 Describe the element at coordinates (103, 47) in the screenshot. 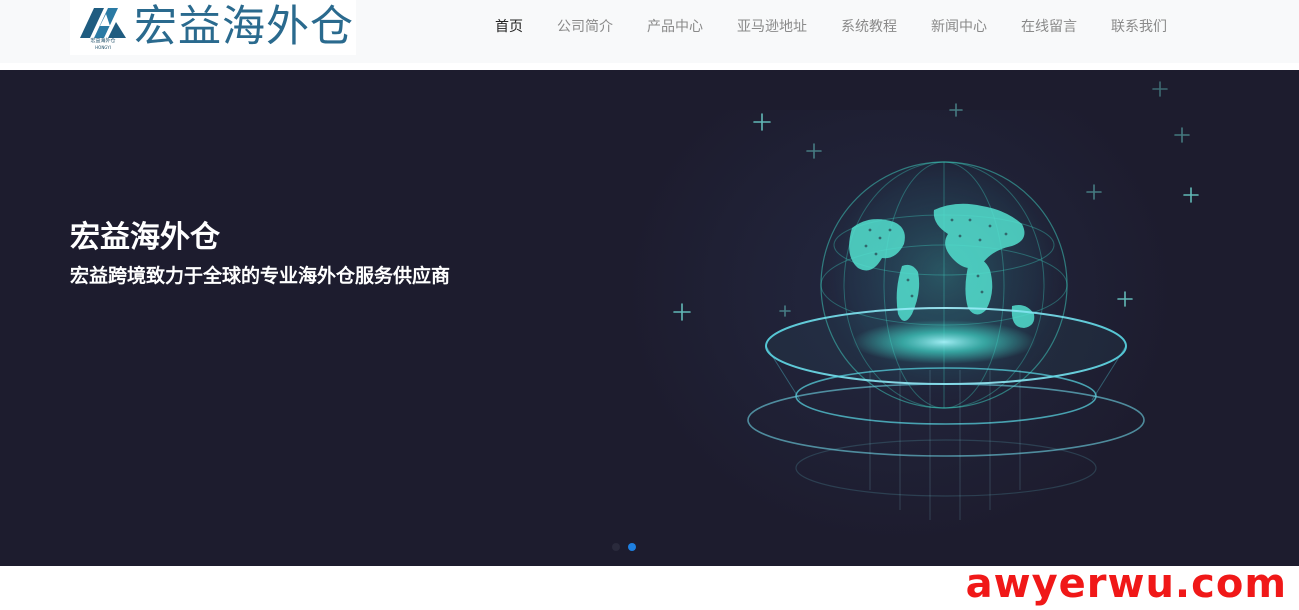

I see `logo-mark-subcaption: HONGYI` at that location.